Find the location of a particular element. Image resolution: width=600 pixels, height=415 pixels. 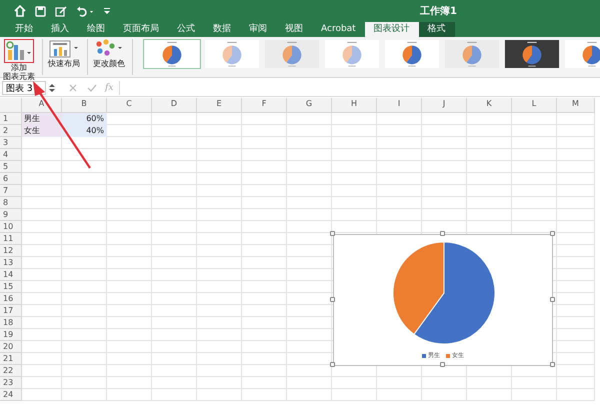

ribbon-tab: 图表设计 is located at coordinates (391, 29).